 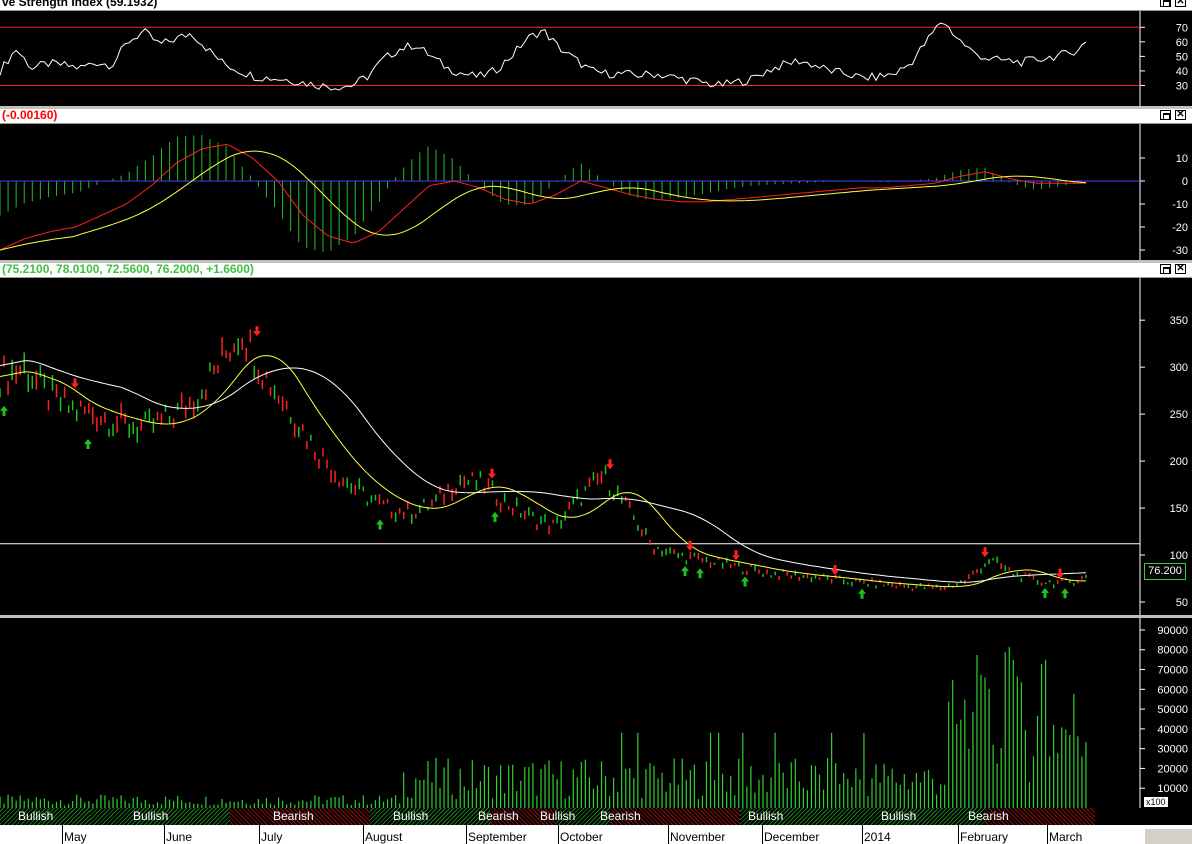 What do you see at coordinates (984, 837) in the screenshot?
I see `month-label: February` at bounding box center [984, 837].